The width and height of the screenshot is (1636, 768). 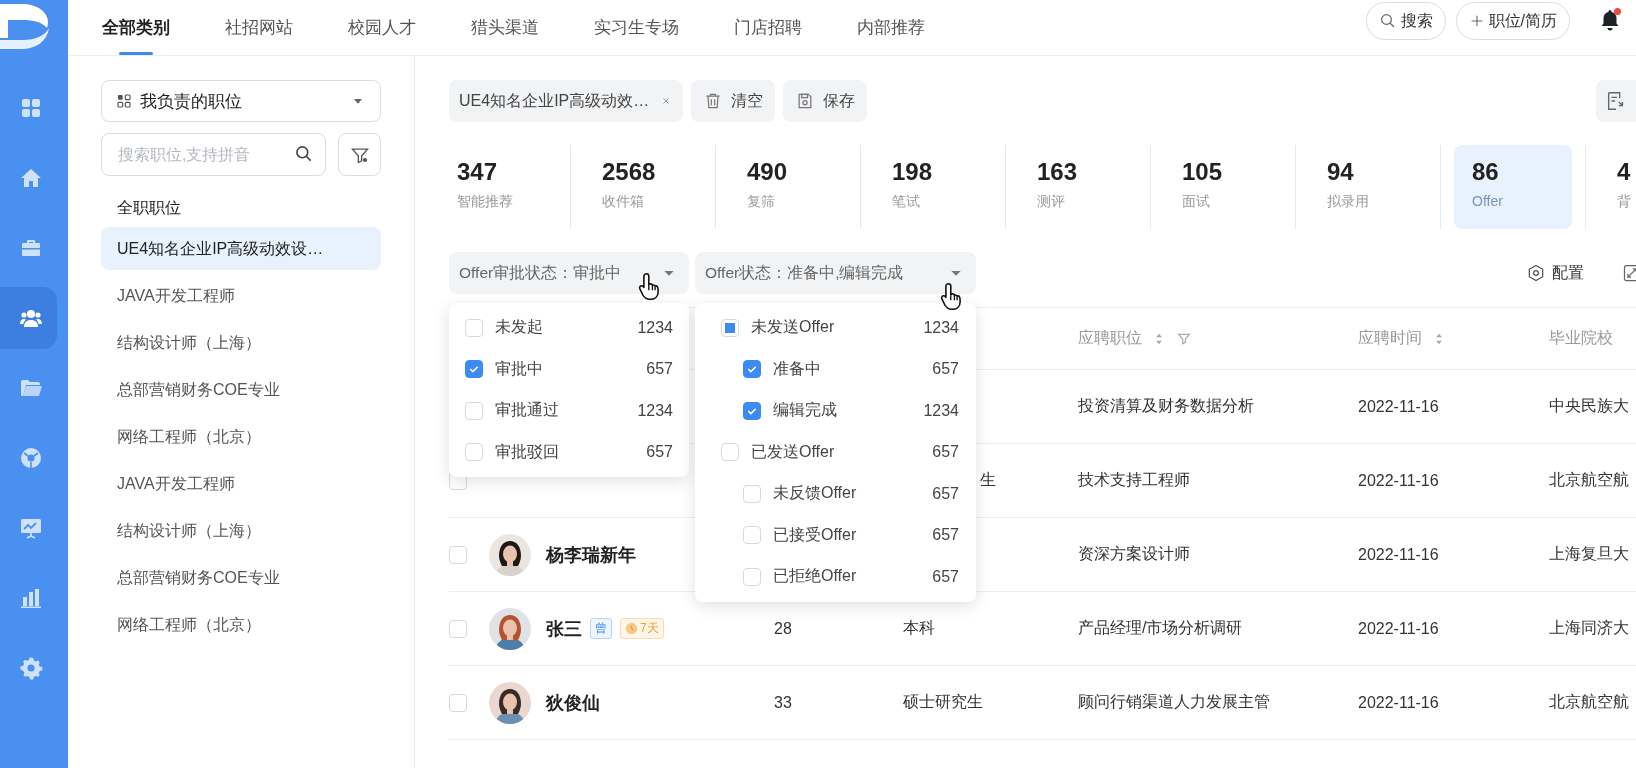 I want to click on stage-tab: 163 测评, so click(x=1078, y=187).